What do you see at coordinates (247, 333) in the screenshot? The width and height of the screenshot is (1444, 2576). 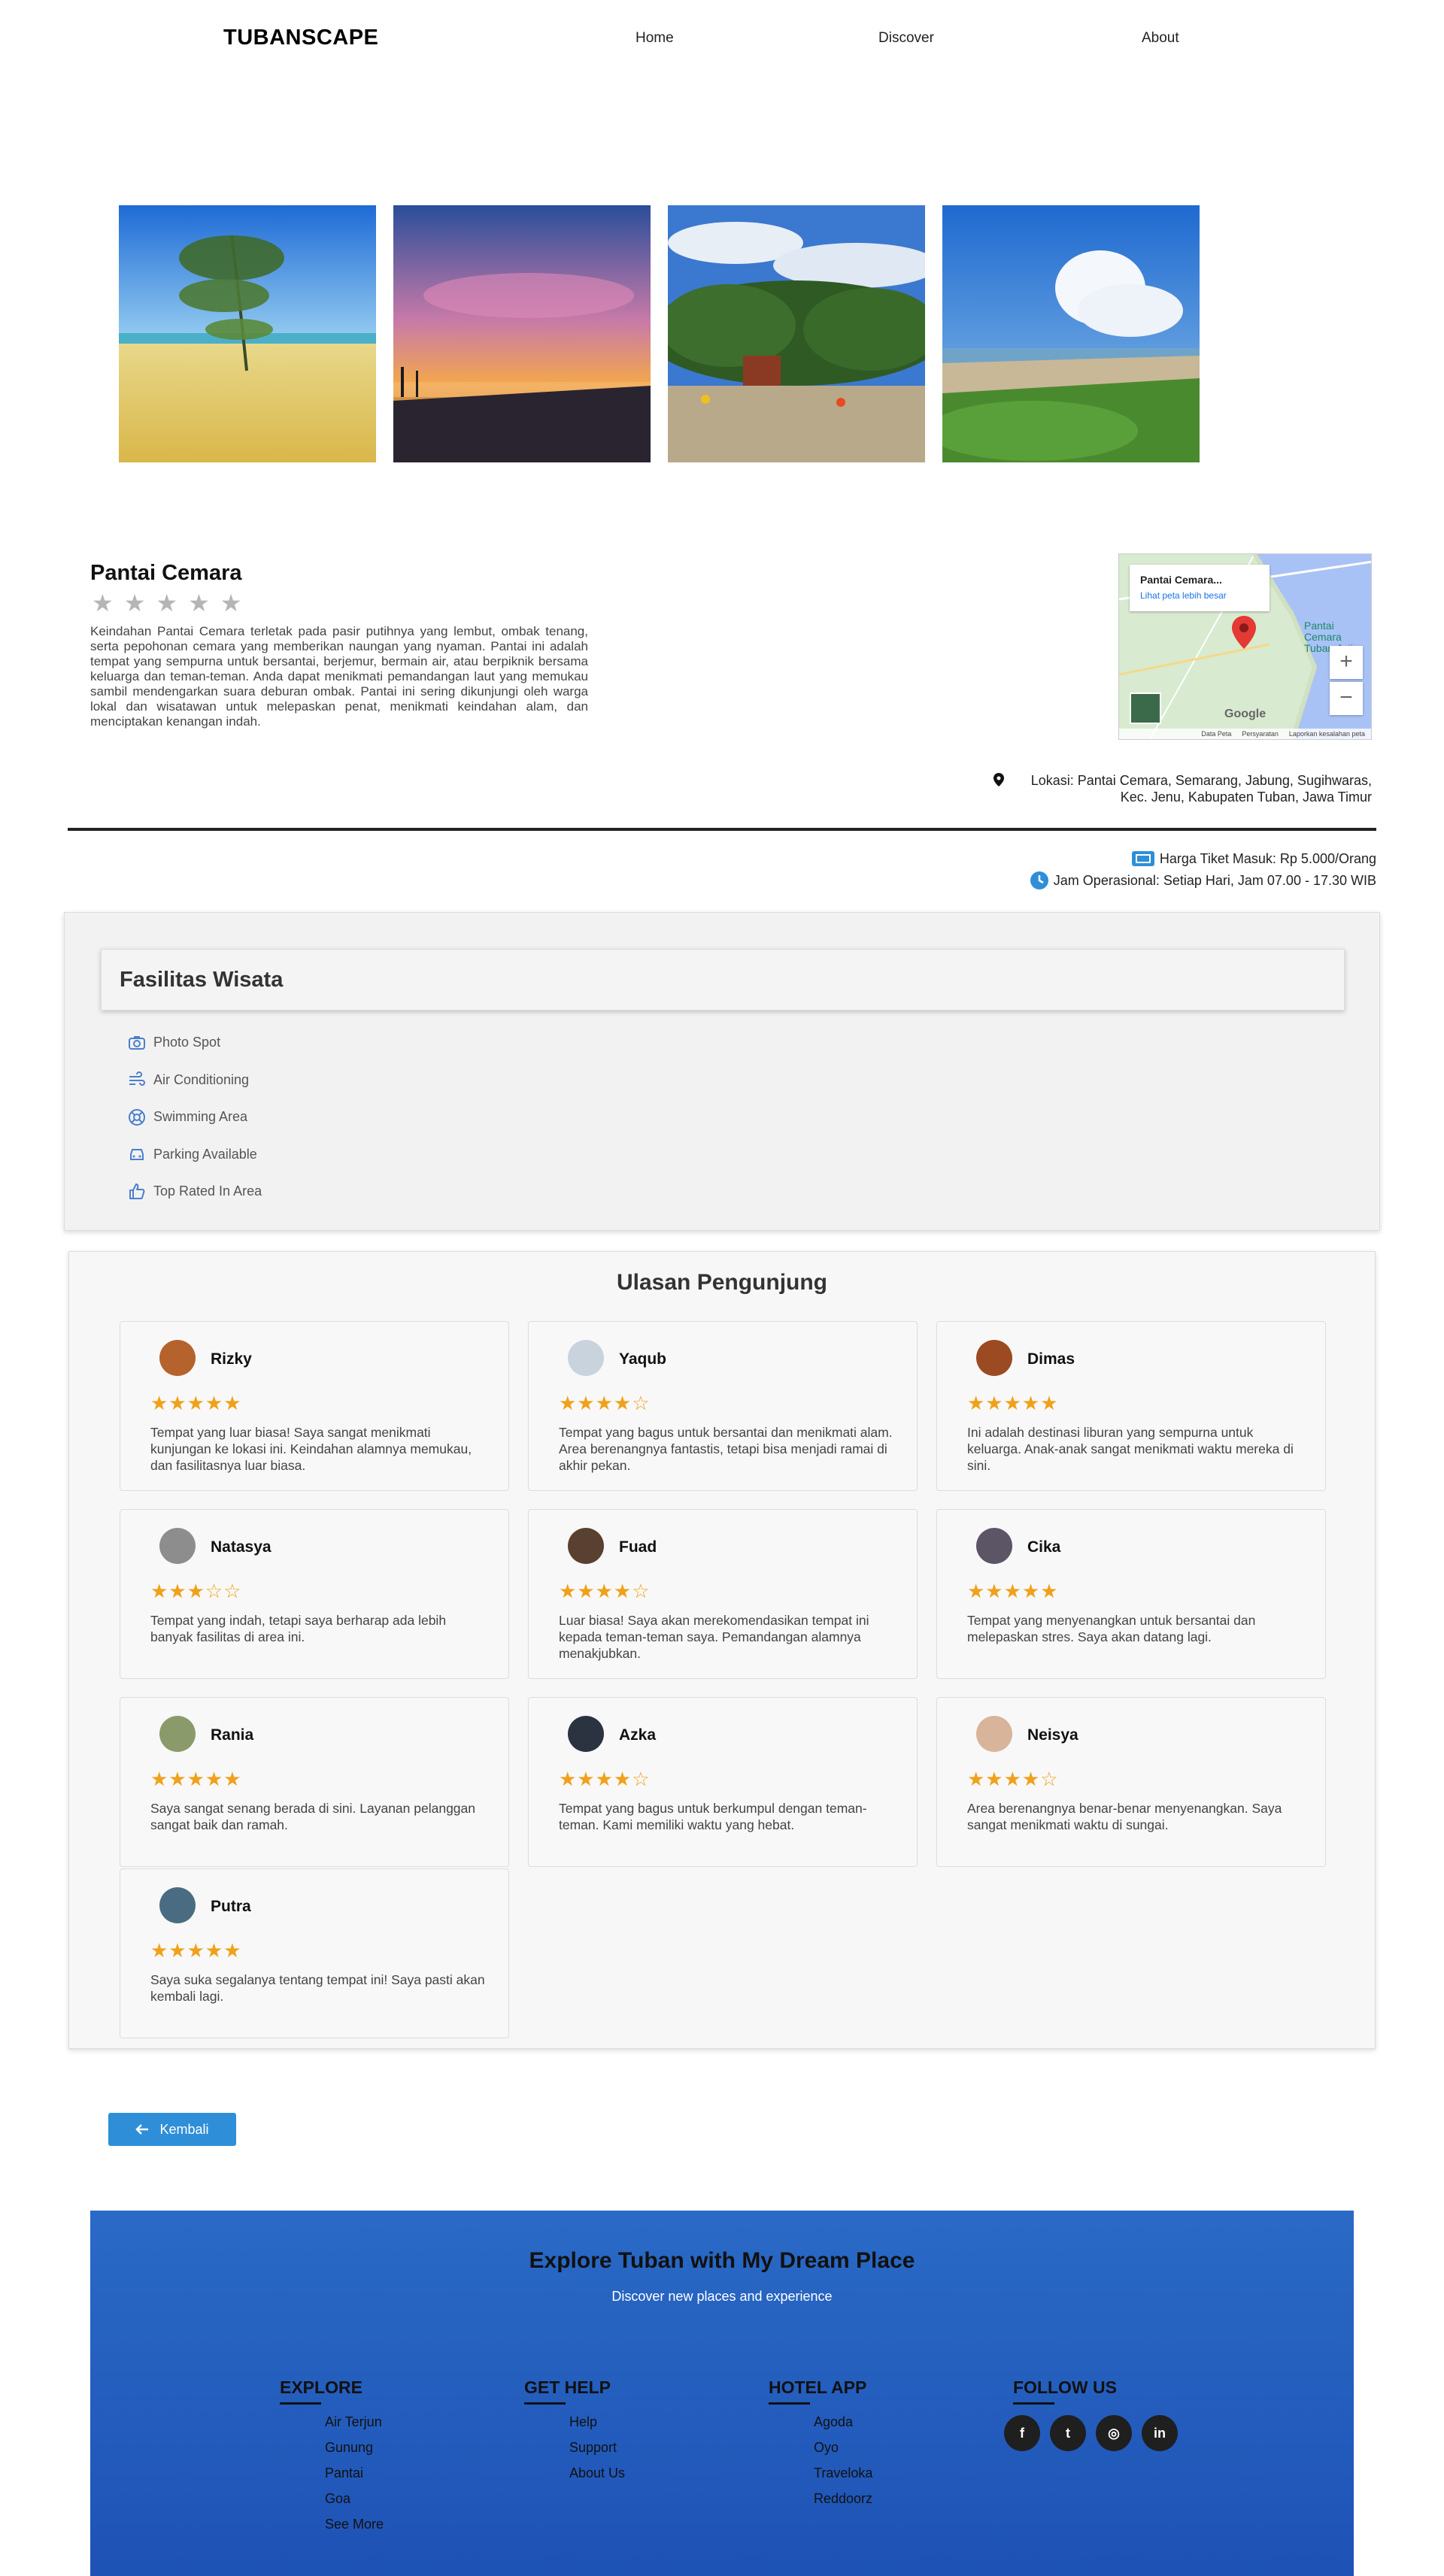 I see `gallery-photo-beach-sand` at bounding box center [247, 333].